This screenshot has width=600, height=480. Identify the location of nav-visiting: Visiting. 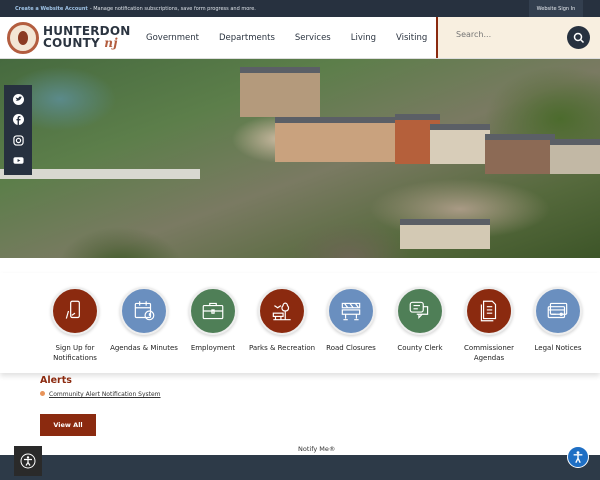
(411, 38).